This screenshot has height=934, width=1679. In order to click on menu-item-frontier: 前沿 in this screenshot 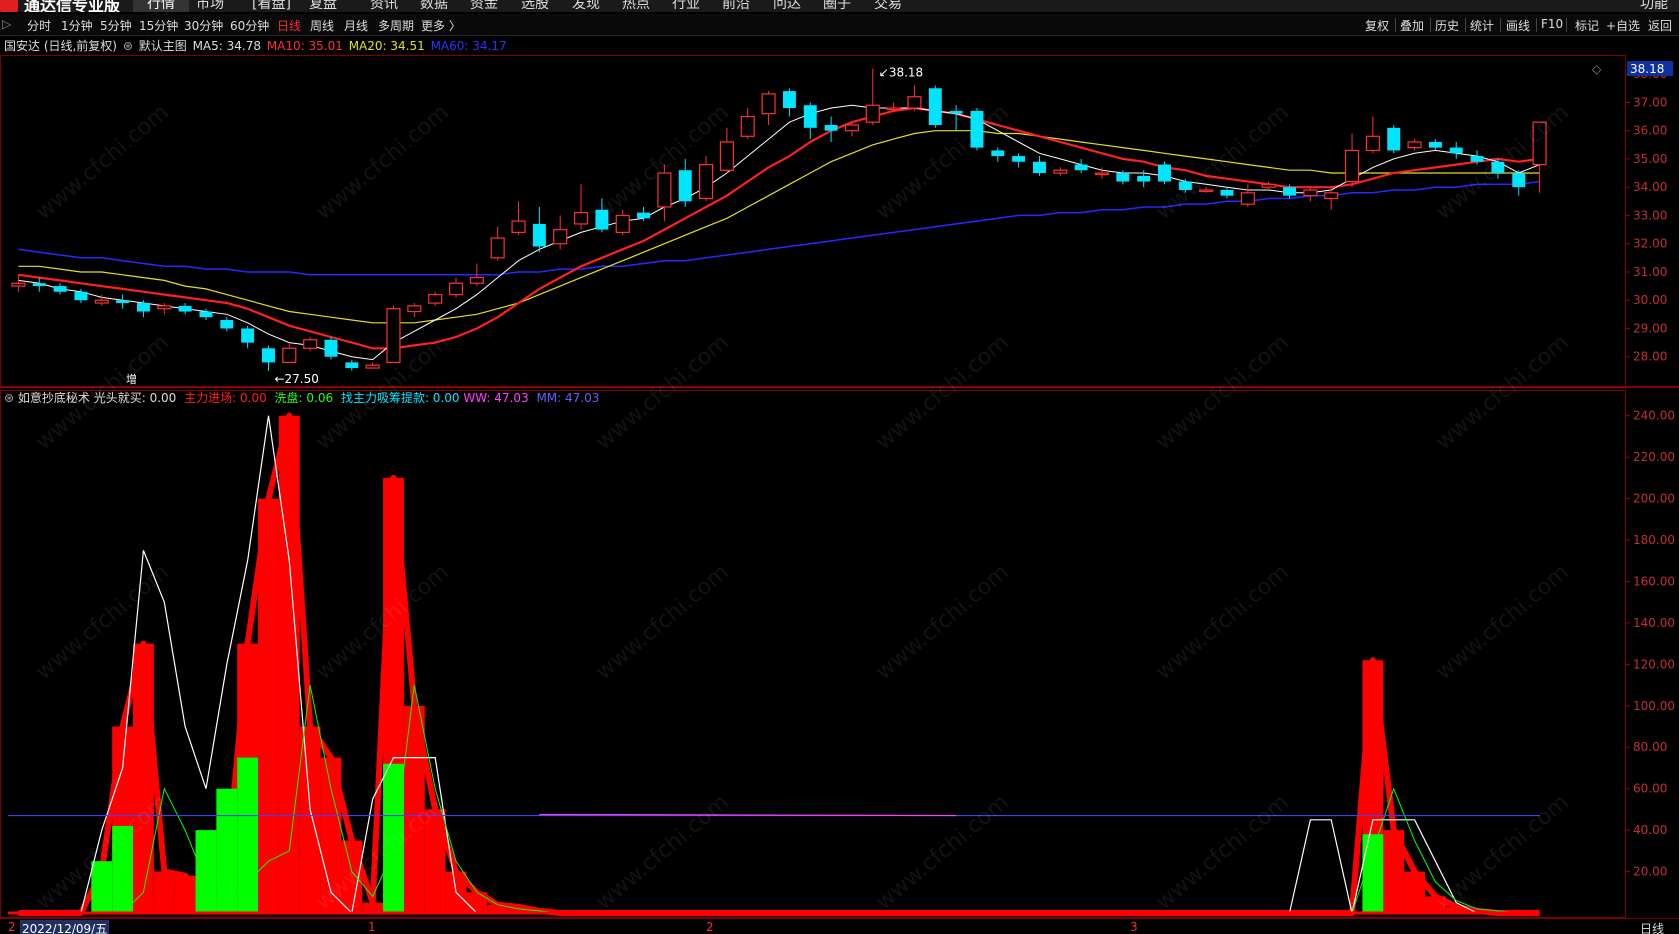, I will do `click(736, 6)`.